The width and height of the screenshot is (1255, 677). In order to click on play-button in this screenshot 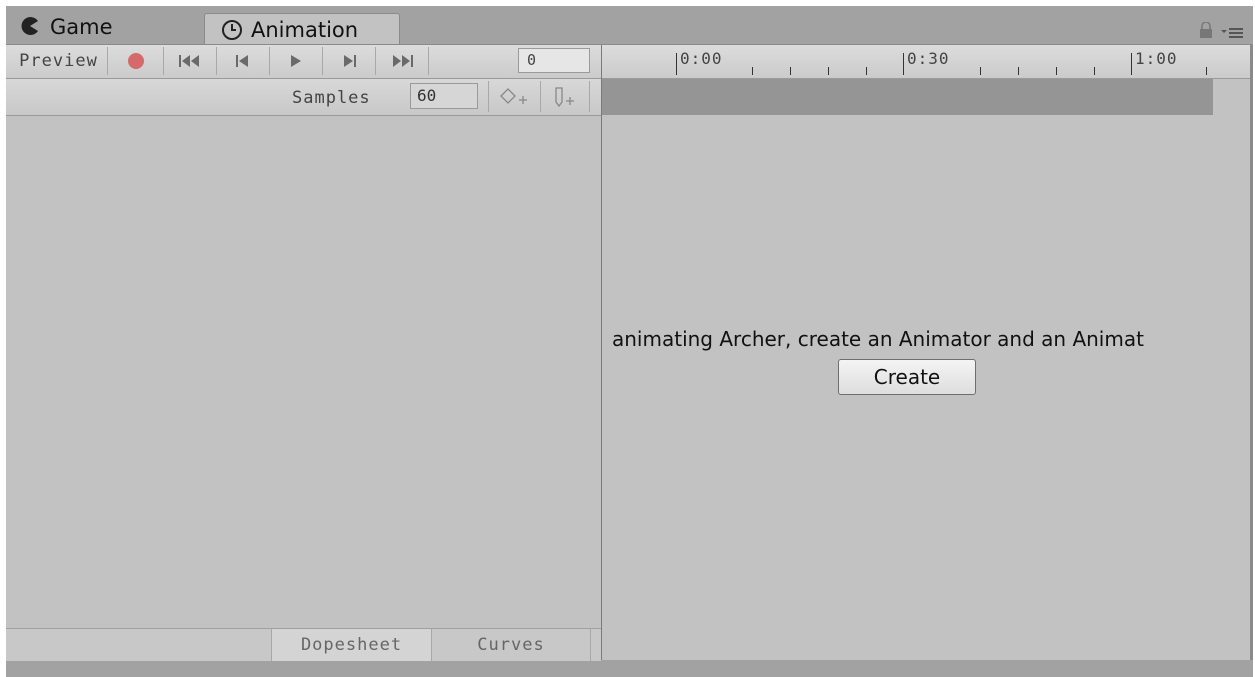, I will do `click(296, 61)`.